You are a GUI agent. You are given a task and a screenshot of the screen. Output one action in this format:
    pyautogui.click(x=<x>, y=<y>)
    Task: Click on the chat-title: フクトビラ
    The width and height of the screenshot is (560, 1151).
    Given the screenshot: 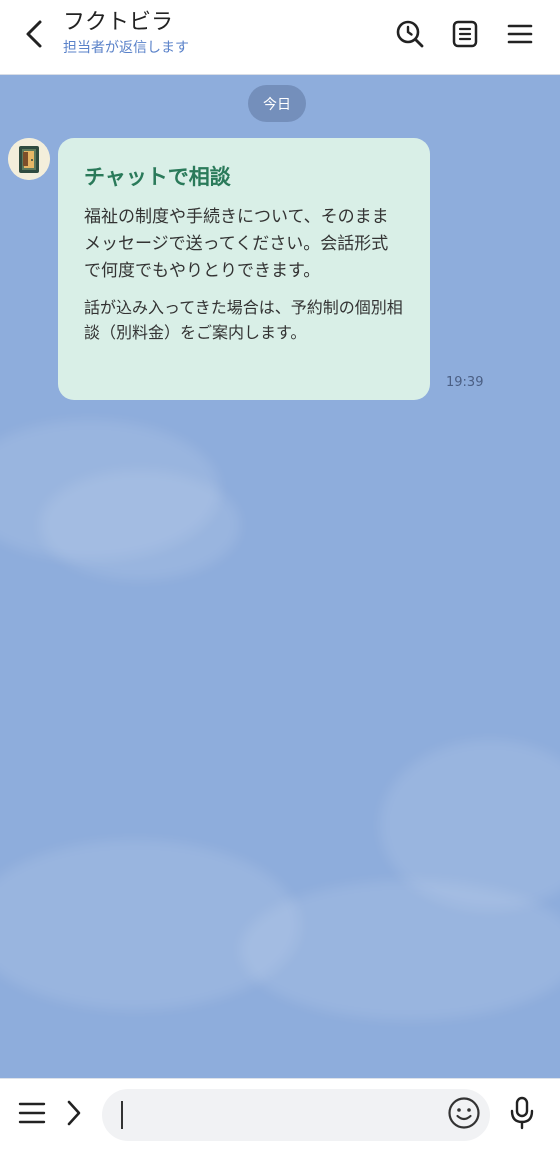 What is the action you would take?
    pyautogui.click(x=118, y=22)
    